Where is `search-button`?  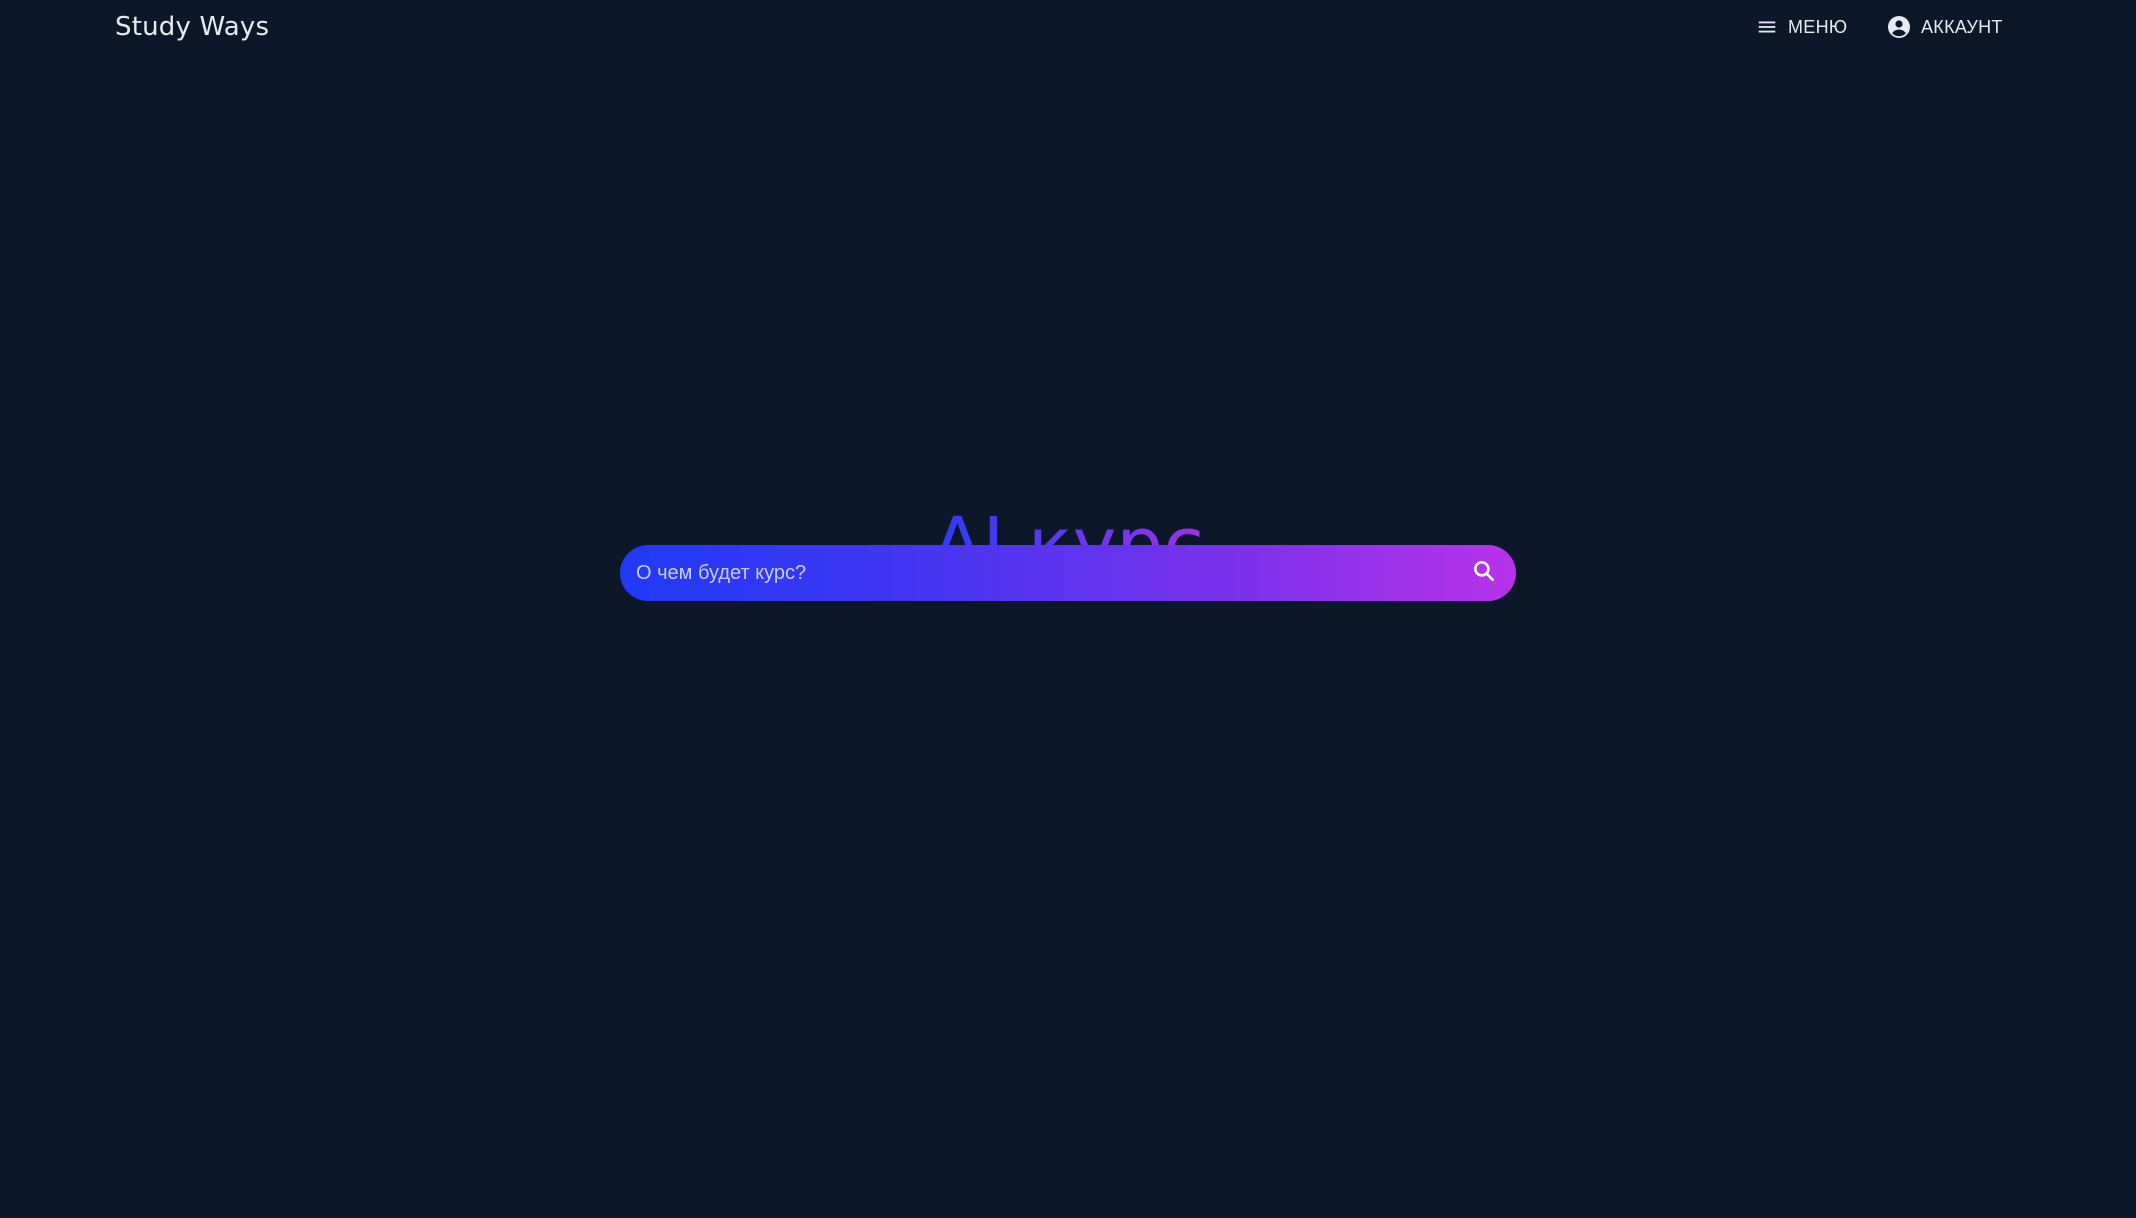
search-button is located at coordinates (1484, 573).